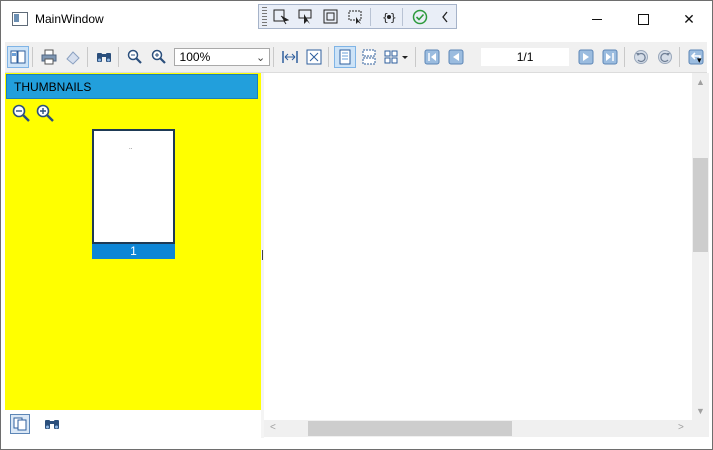  Describe the element at coordinates (133, 186) in the screenshot. I see `page-thumbnail: ..` at that location.